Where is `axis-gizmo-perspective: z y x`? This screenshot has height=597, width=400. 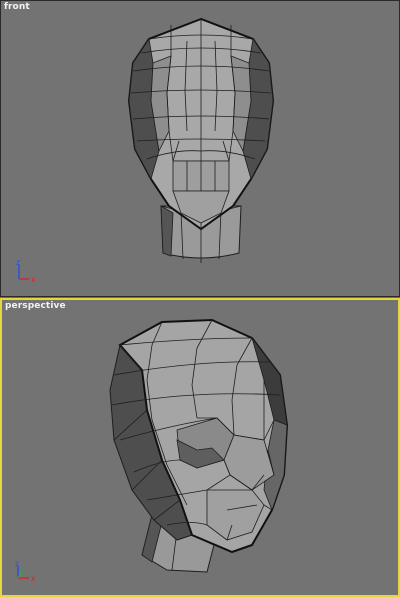 axis-gizmo-perspective: z y x is located at coordinates (25, 571).